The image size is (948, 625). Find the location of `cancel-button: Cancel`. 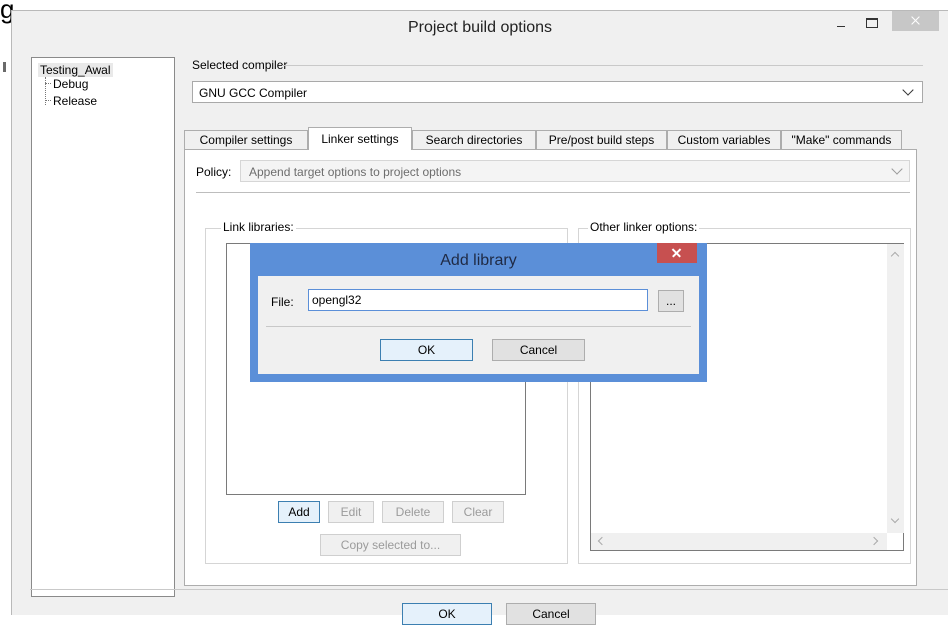

cancel-button: Cancel is located at coordinates (551, 614).